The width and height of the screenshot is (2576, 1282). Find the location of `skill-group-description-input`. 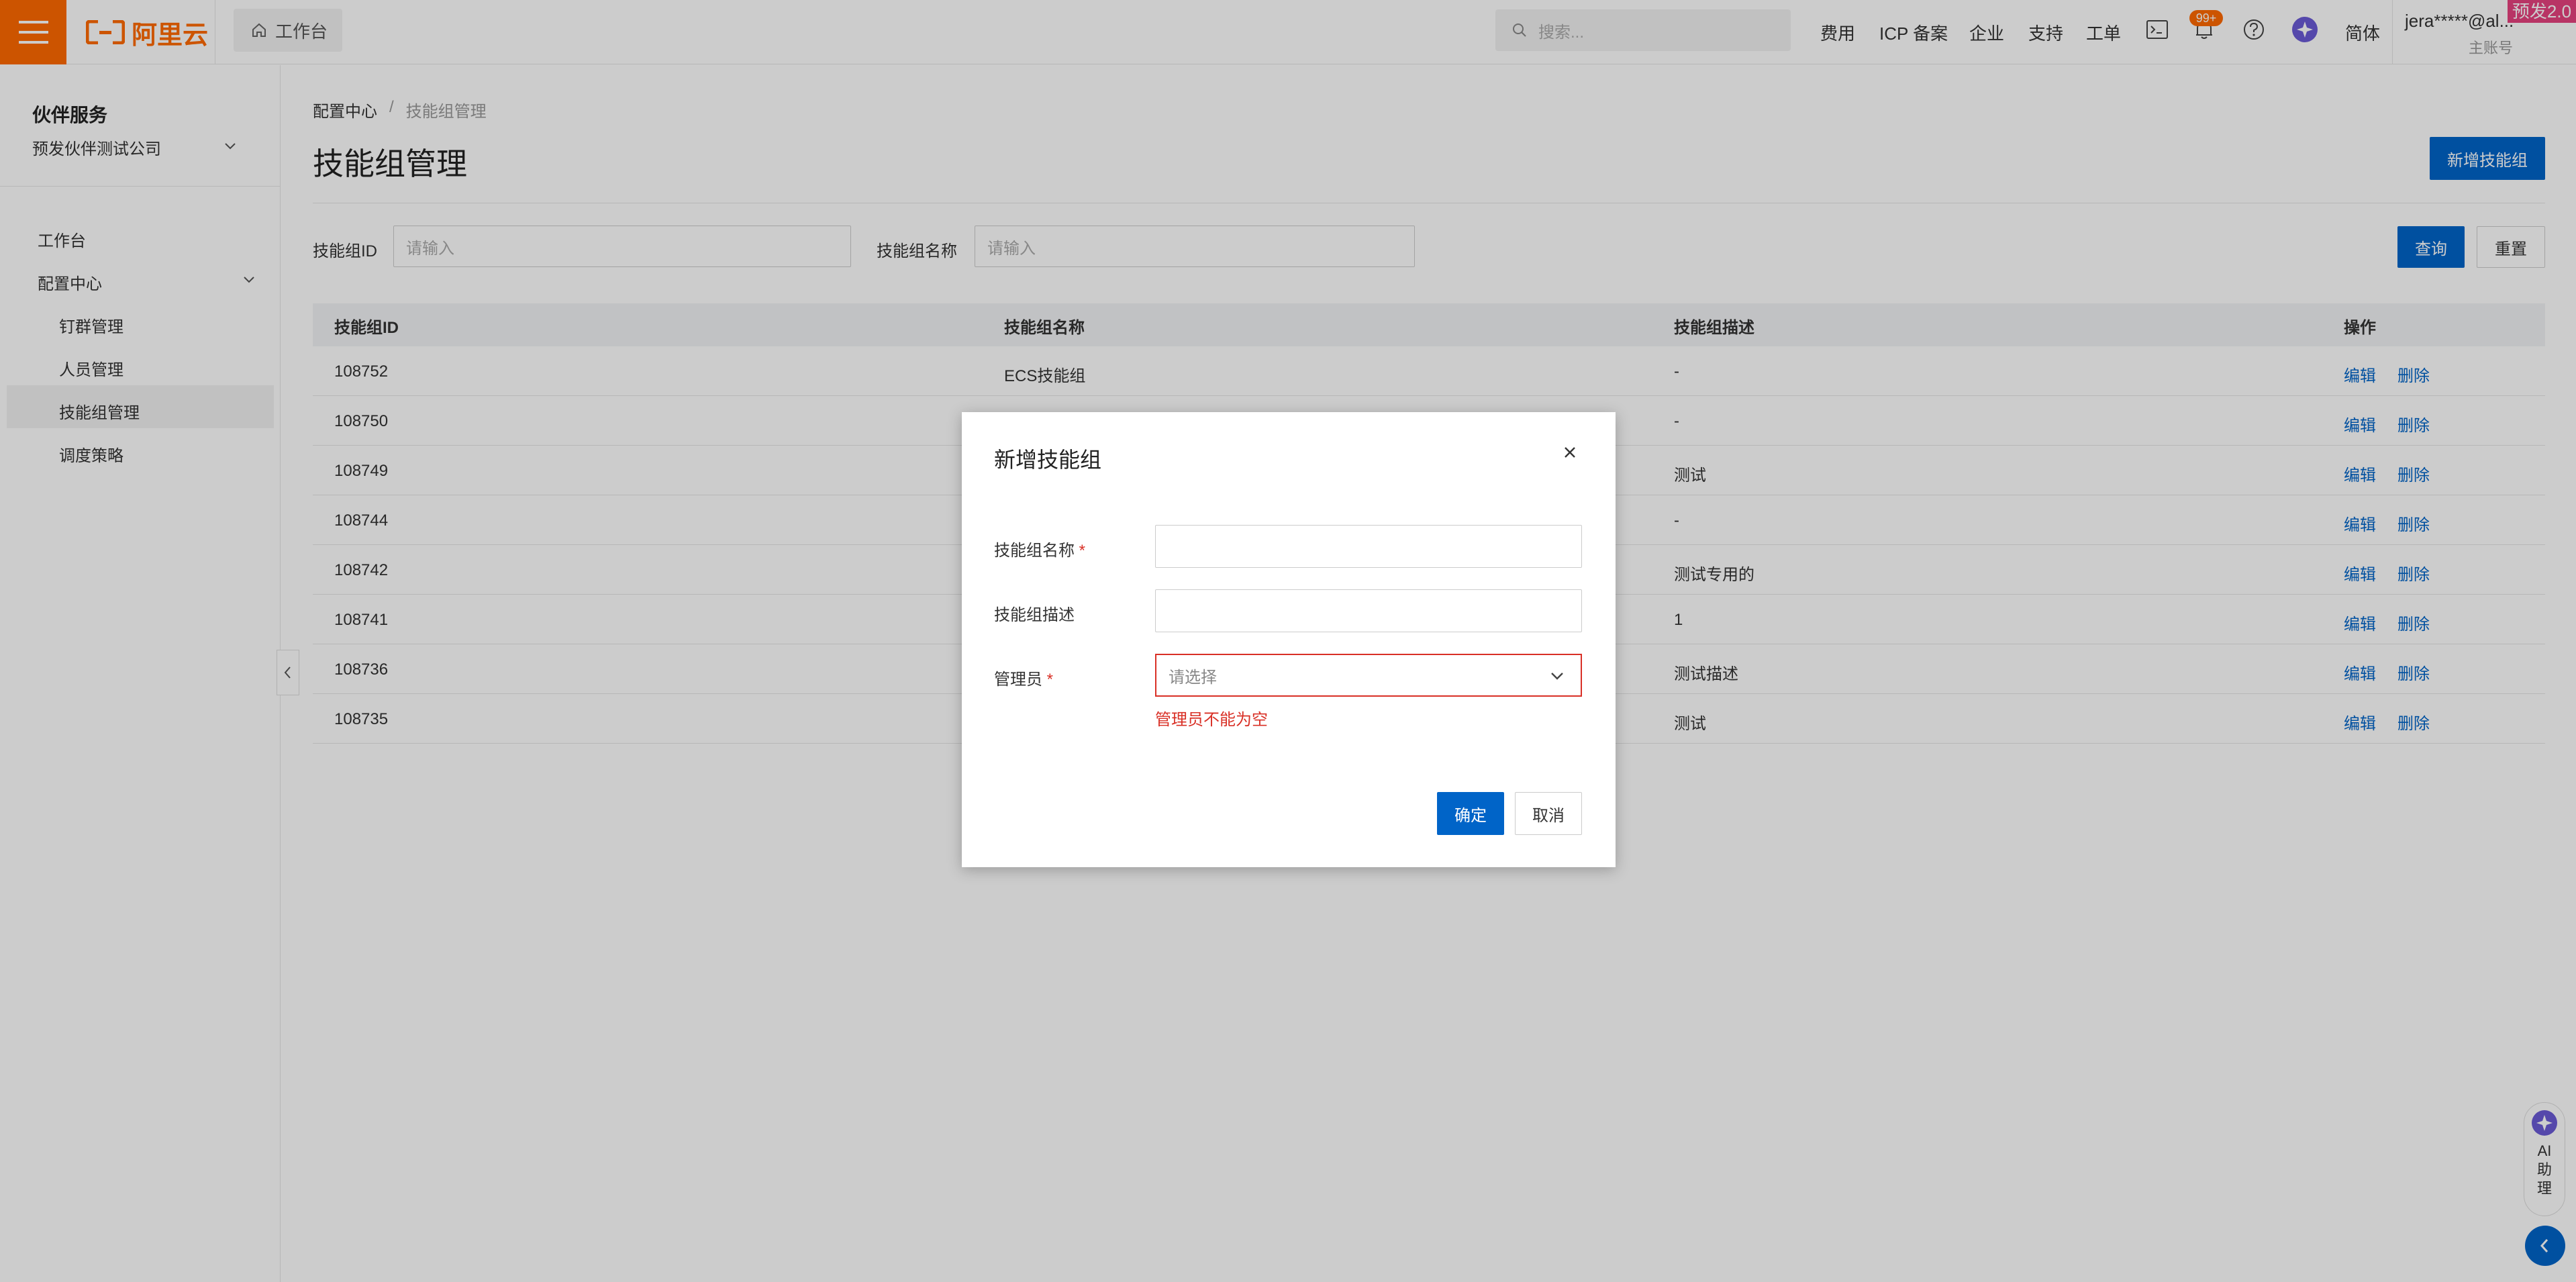

skill-group-description-input is located at coordinates (1368, 610).